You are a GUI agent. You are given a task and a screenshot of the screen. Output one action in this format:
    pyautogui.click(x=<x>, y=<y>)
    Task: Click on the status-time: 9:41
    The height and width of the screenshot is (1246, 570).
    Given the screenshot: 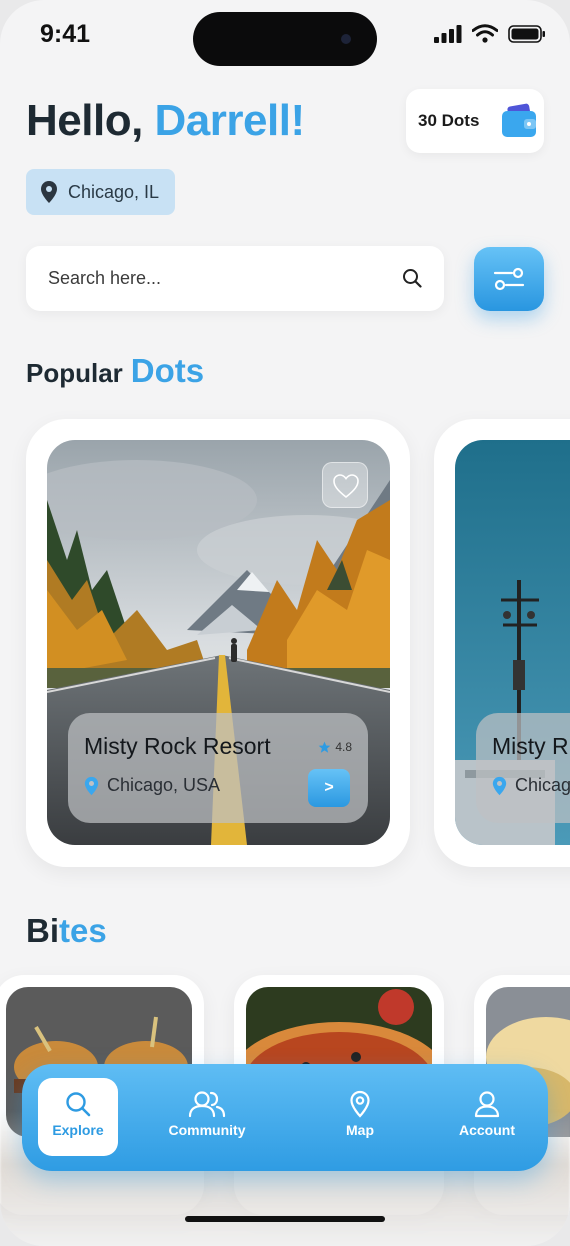 What is the action you would take?
    pyautogui.click(x=65, y=34)
    